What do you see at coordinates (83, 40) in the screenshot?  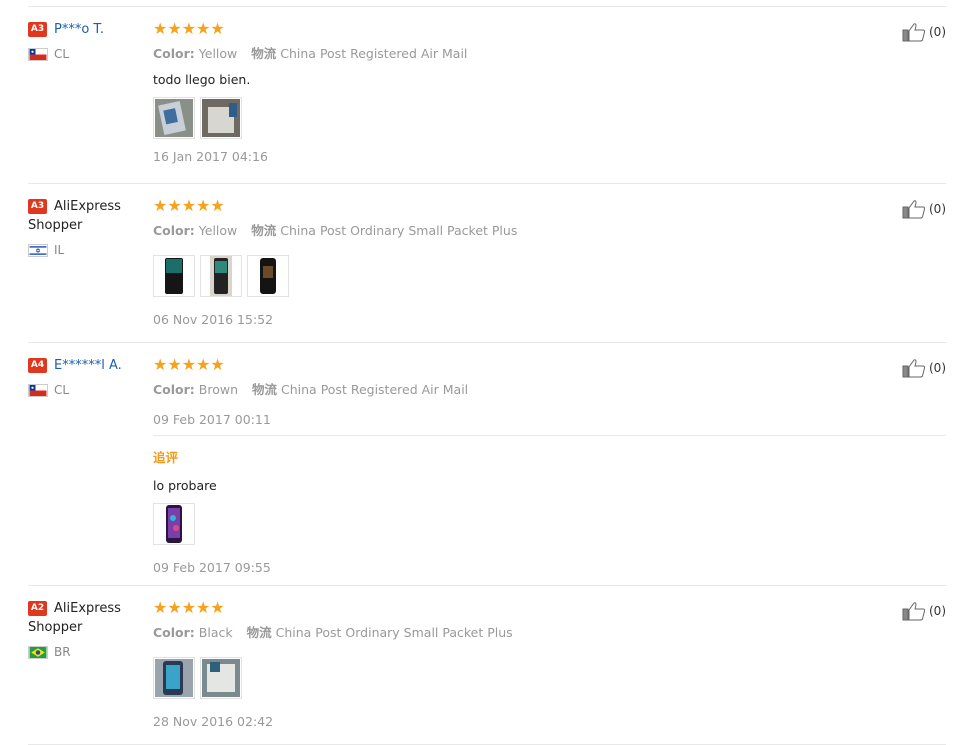 I see `reviewer-info: A3 P***o T. CL` at bounding box center [83, 40].